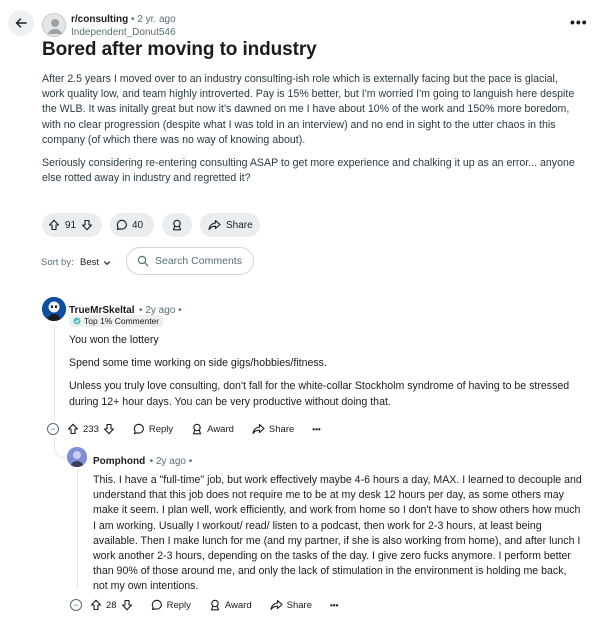  Describe the element at coordinates (123, 32) in the screenshot. I see `post-author: Independent_Donut546` at that location.